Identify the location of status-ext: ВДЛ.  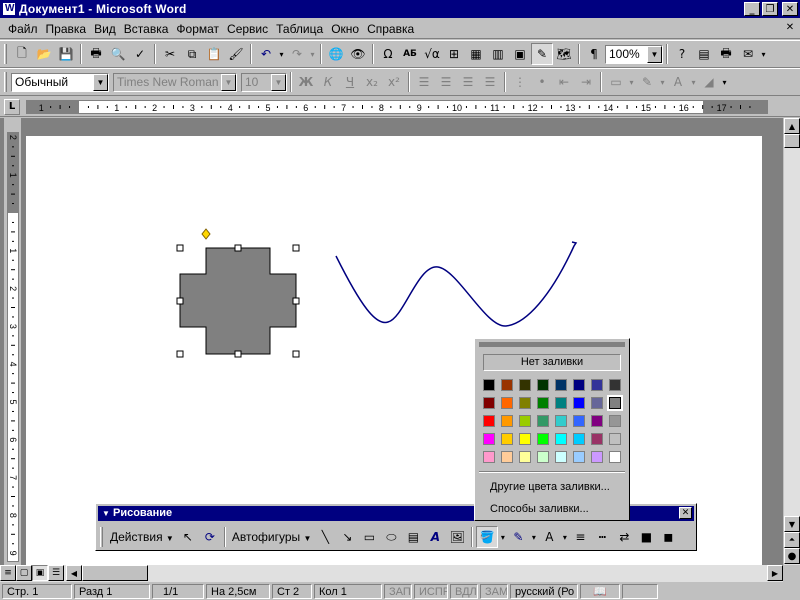
(464, 591).